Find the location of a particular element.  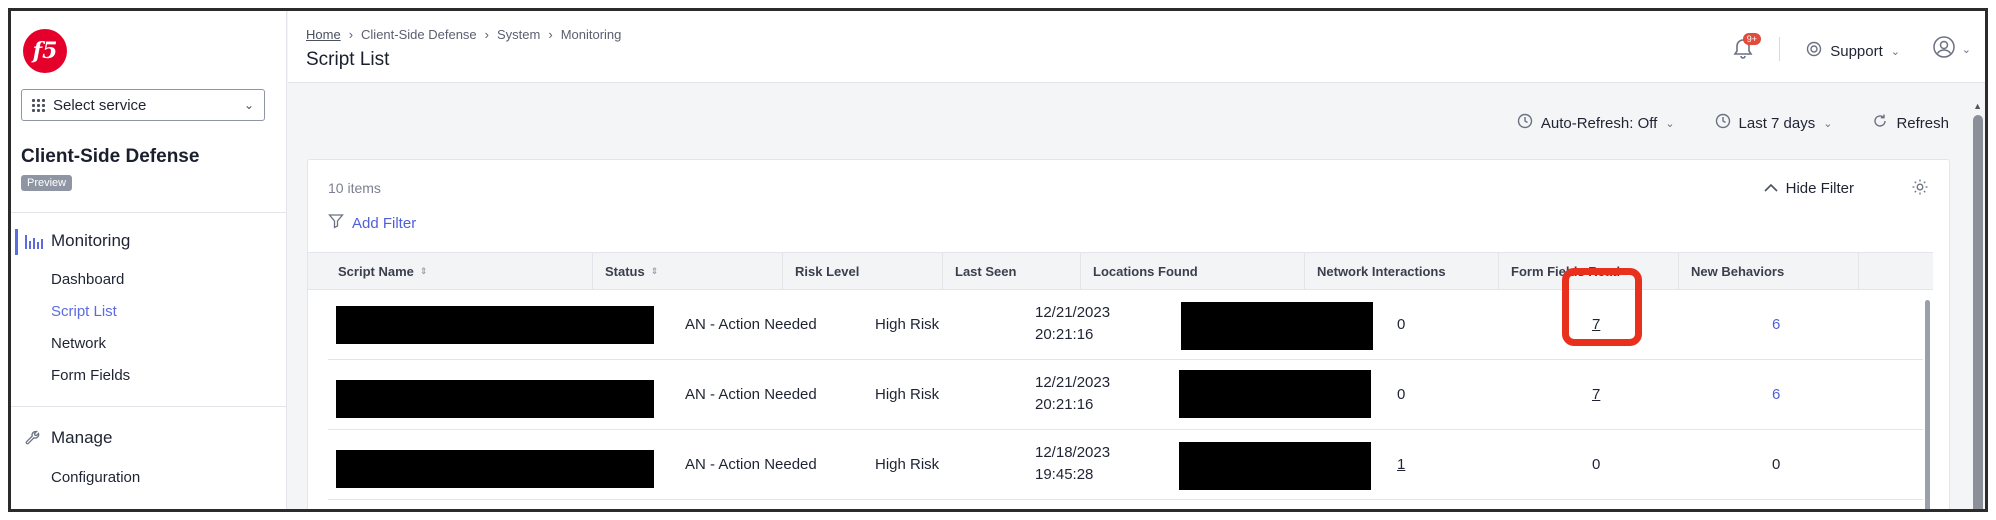

sidebar-item-configuration: Configuration is located at coordinates (95, 477).